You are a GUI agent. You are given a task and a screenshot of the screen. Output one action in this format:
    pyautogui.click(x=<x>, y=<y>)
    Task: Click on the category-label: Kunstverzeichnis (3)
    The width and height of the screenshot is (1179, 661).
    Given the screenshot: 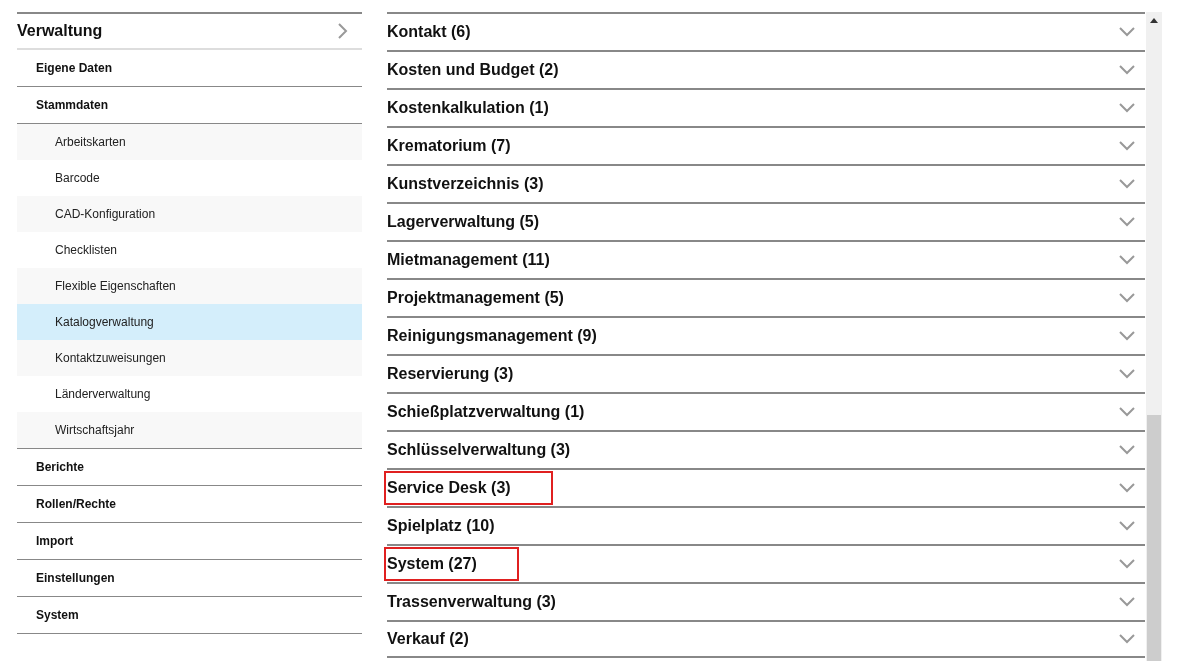 What is the action you would take?
    pyautogui.click(x=465, y=184)
    